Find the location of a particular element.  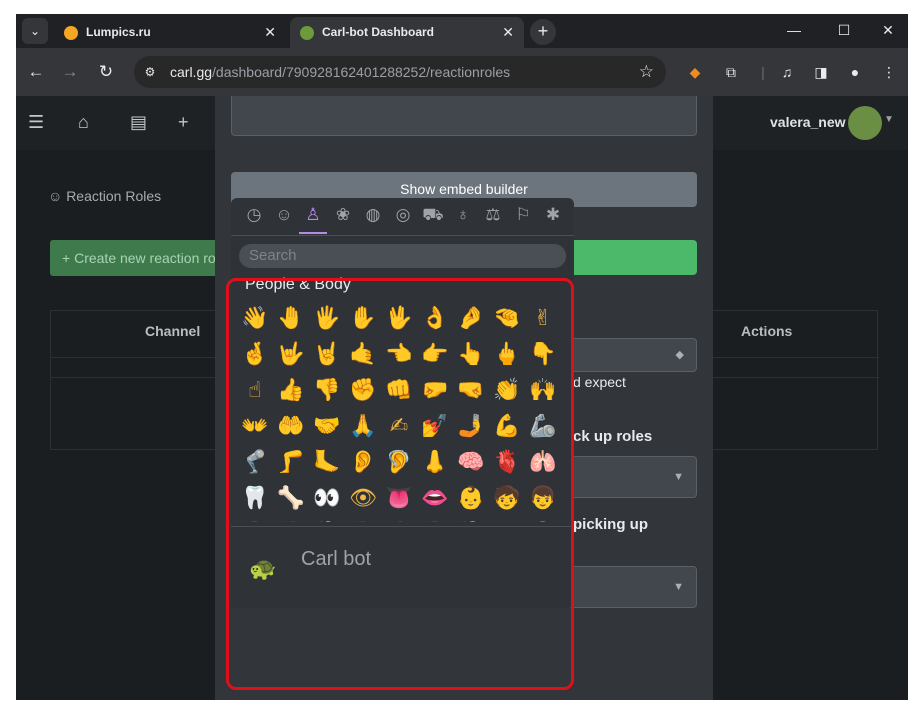

close-tab-icon: ✕ is located at coordinates (508, 32).